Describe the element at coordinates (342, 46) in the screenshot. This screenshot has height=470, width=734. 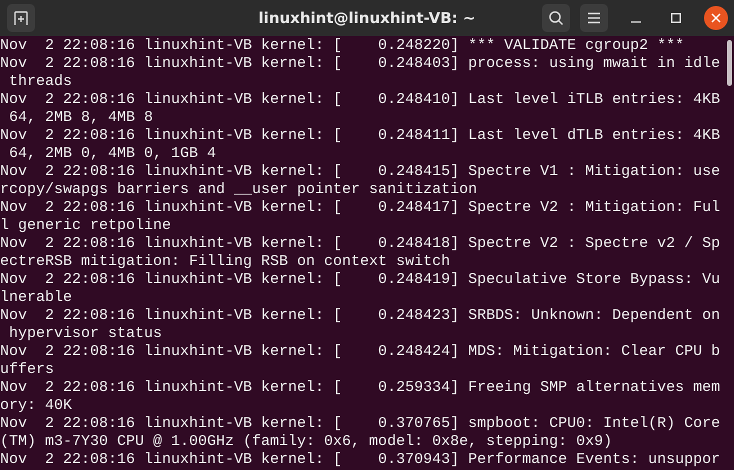
I see `log-line: Nov 2 22:08:16 linuxhint-VB kernel: [ 0.248220] *** VALIDATE cgroup2 ***` at that location.